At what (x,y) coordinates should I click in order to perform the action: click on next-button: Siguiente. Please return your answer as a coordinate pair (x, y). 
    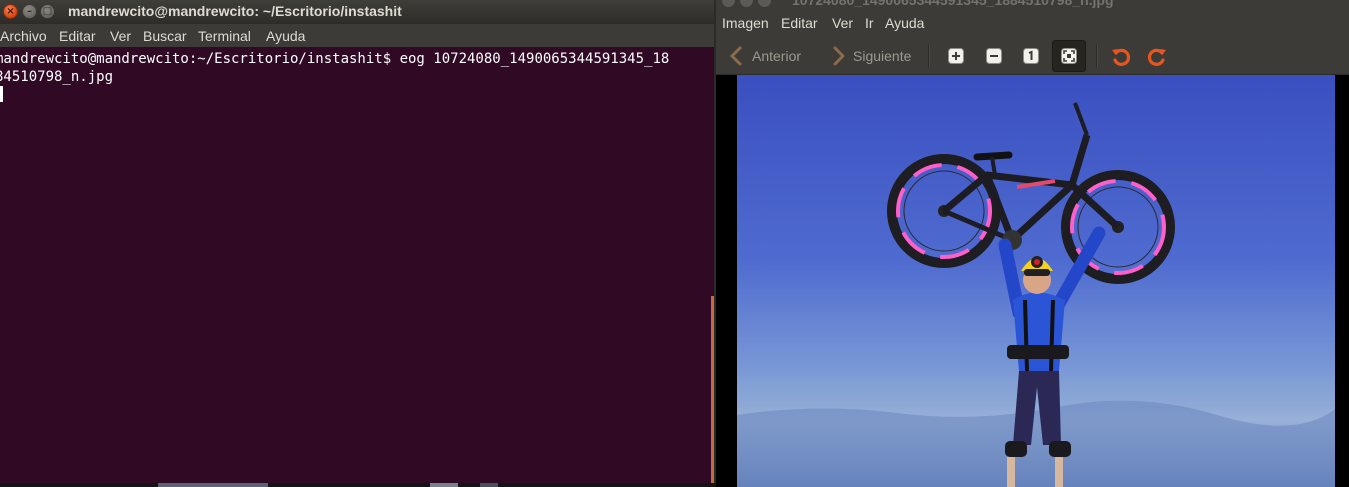
    Looking at the image, I should click on (870, 56).